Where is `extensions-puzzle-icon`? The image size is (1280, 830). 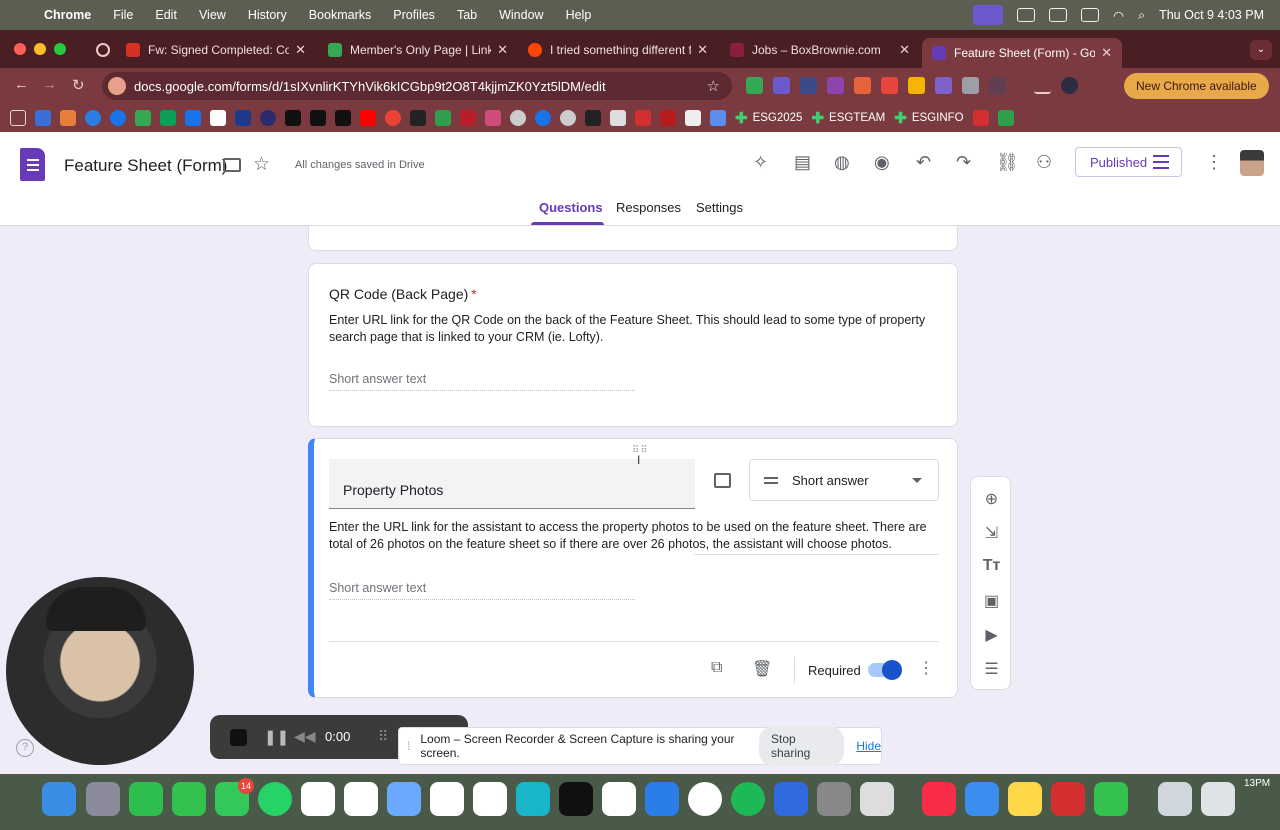
extensions-puzzle-icon is located at coordinates (997, 85).